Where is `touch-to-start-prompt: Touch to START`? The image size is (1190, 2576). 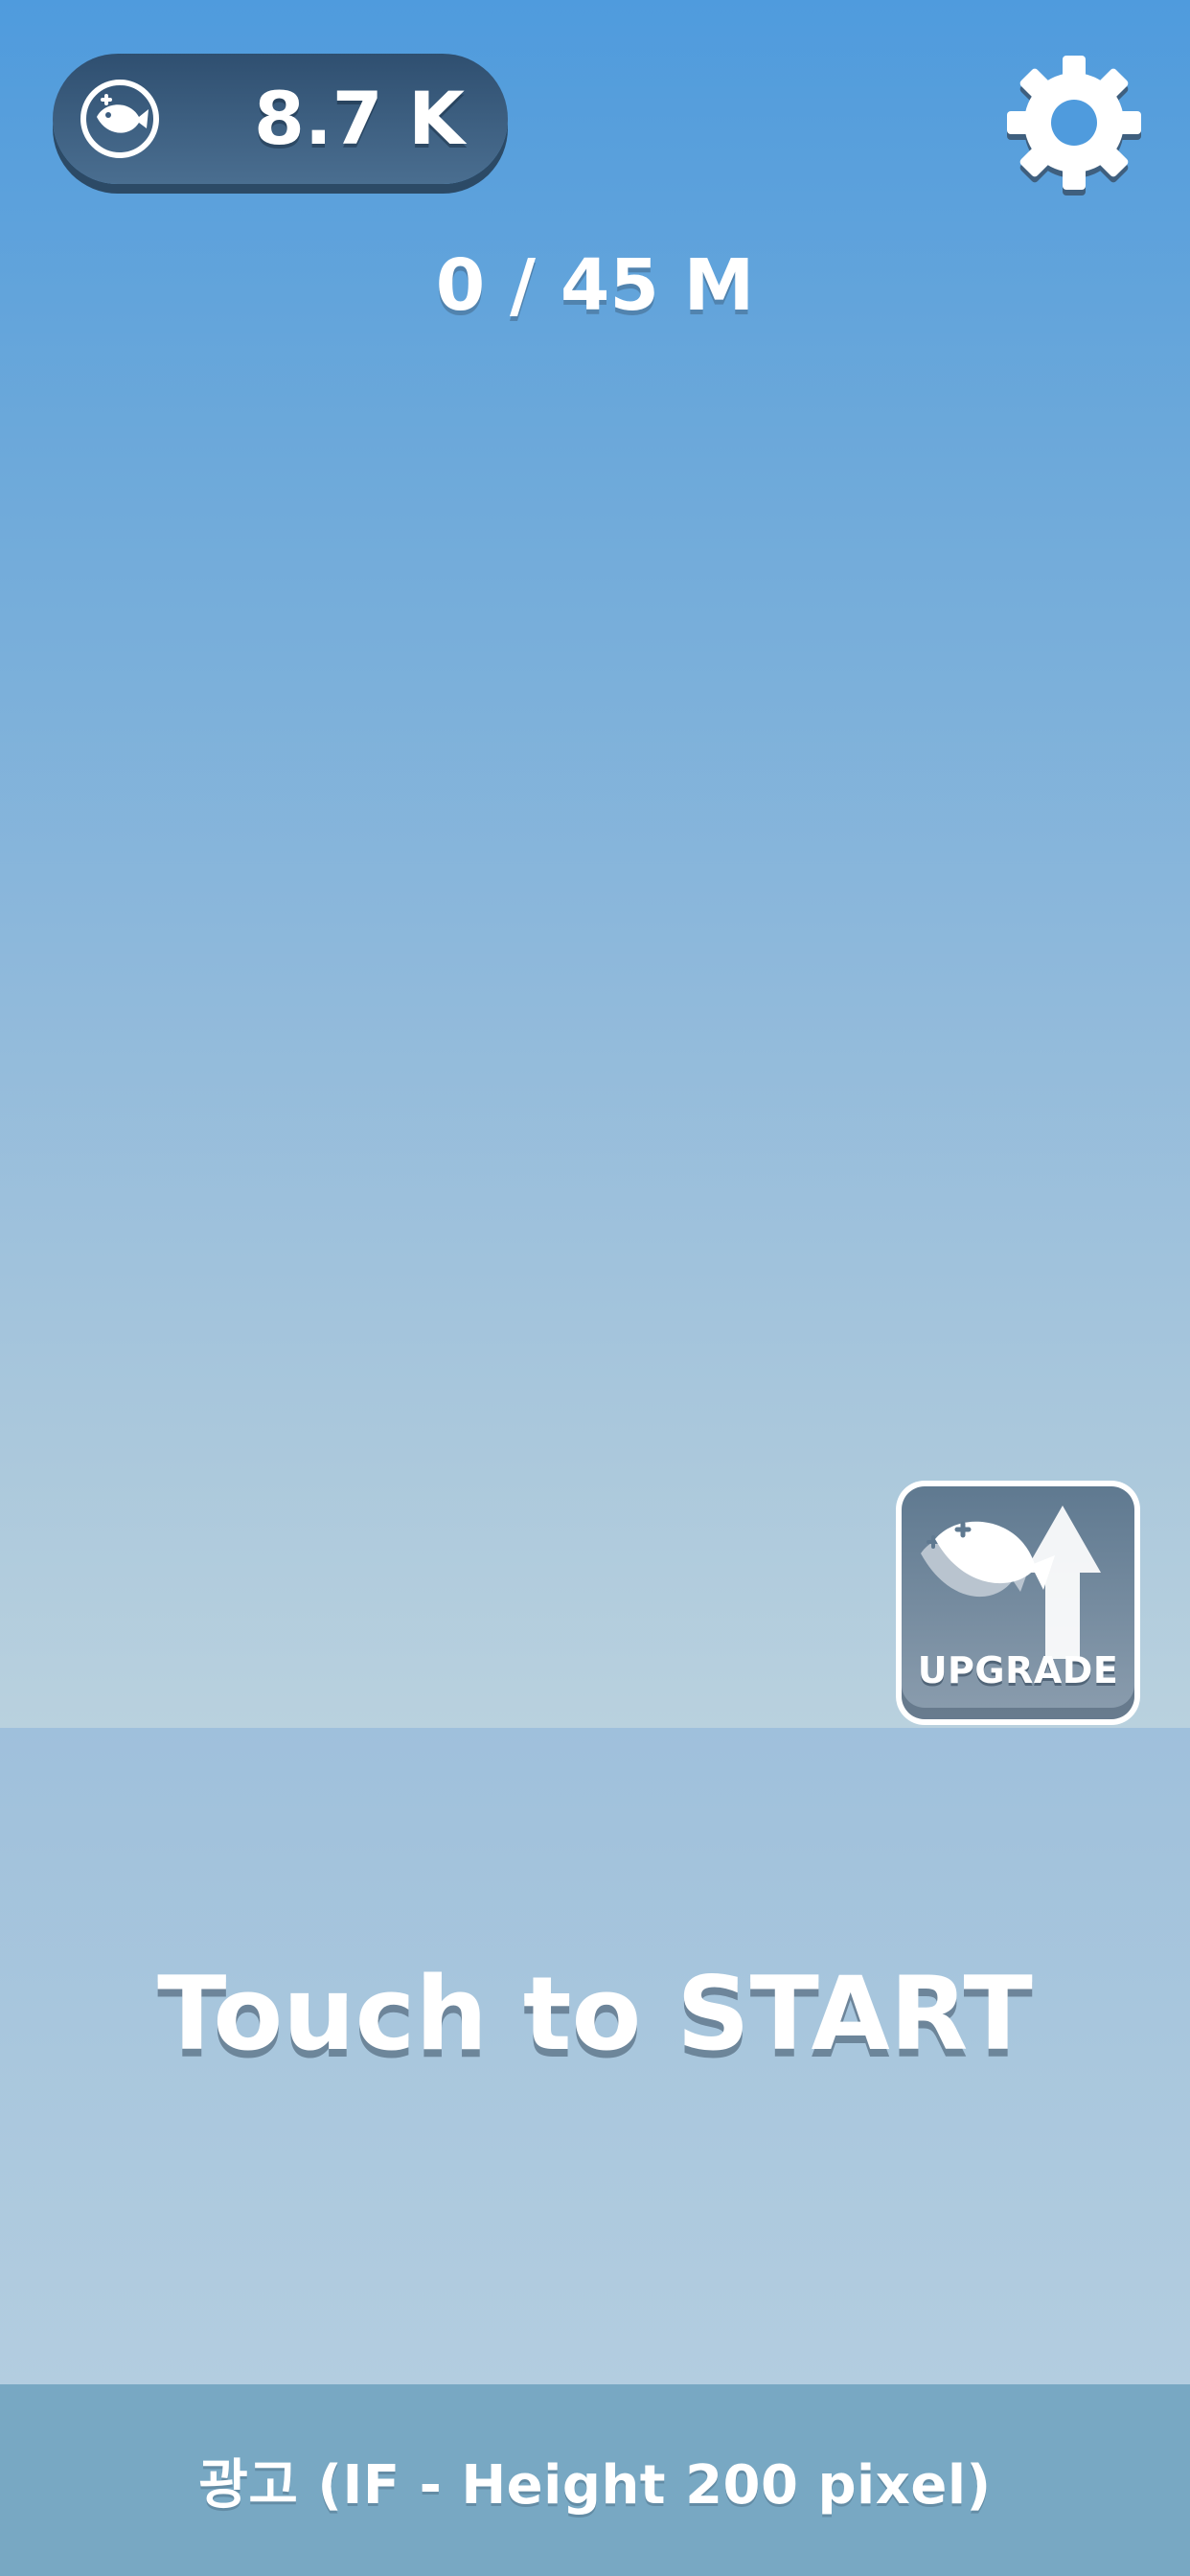
touch-to-start-prompt: Touch to START is located at coordinates (595, 2014).